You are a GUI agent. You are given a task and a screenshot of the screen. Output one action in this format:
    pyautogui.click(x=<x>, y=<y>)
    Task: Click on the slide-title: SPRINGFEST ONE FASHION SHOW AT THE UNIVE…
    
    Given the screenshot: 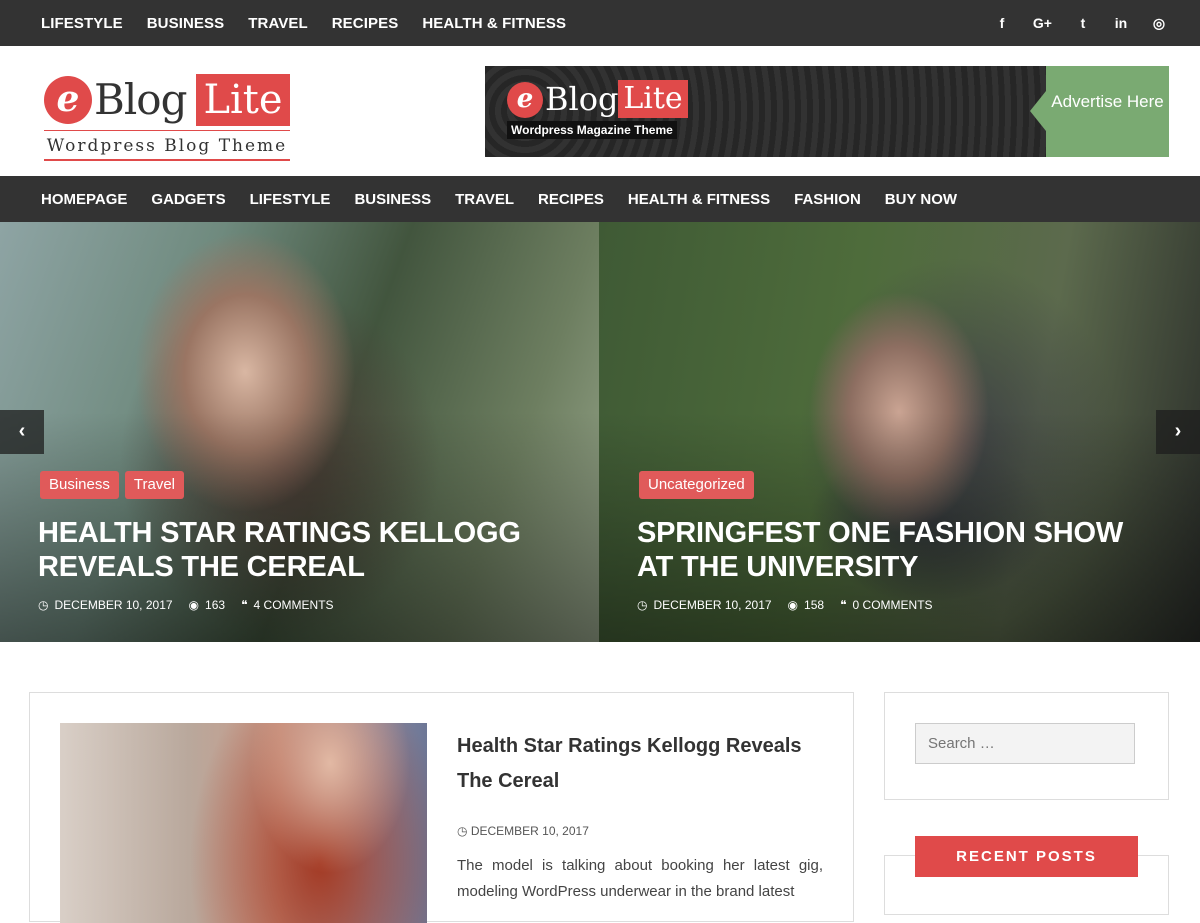 What is the action you would take?
    pyautogui.click(x=897, y=550)
    